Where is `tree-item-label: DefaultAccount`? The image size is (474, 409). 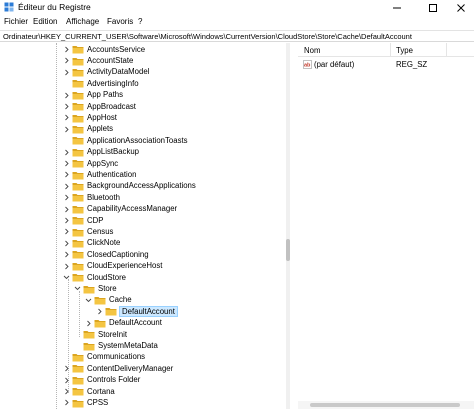
tree-item-label: DefaultAccount is located at coordinates (135, 323).